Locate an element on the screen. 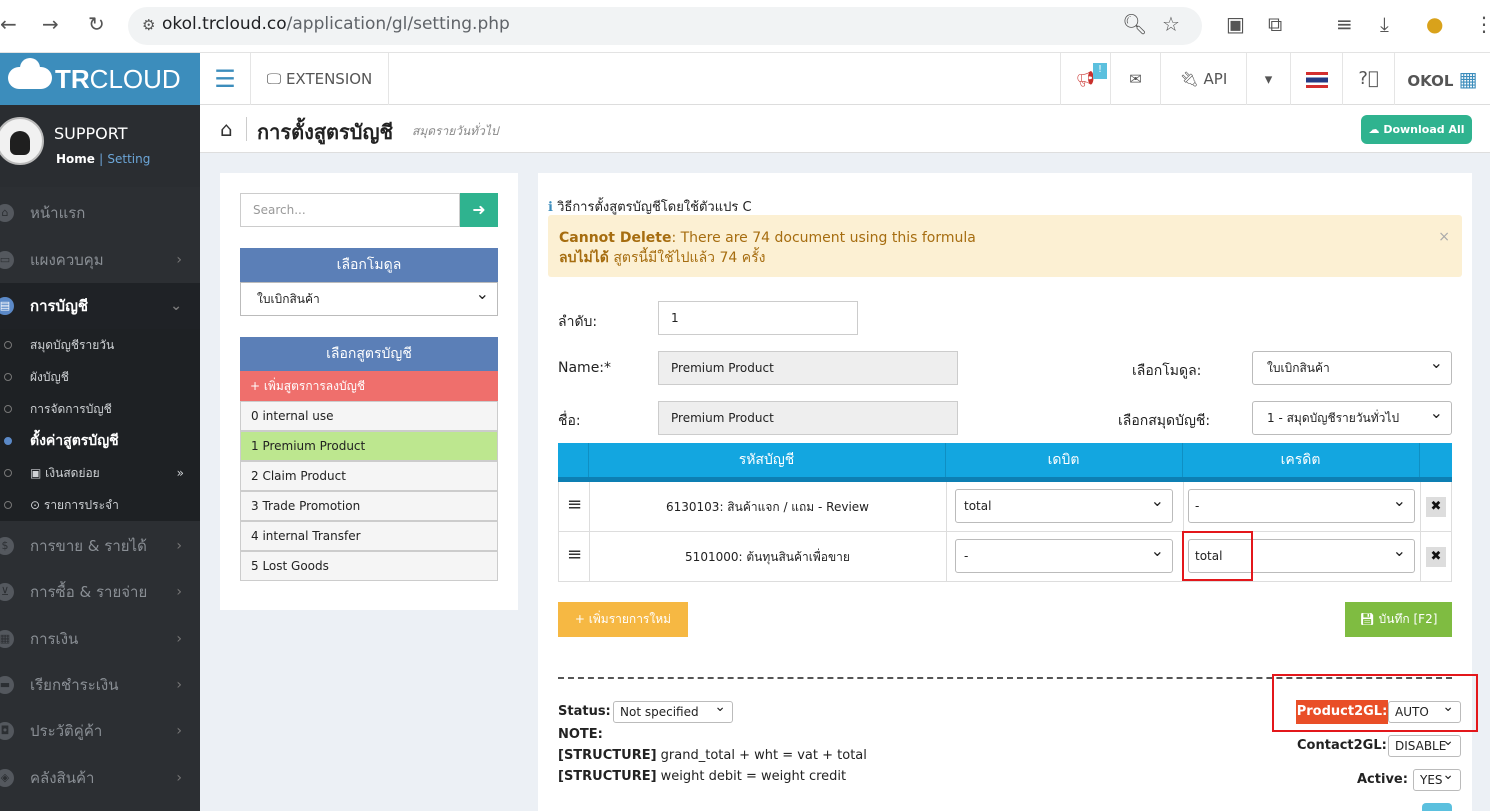 This screenshot has width=1490, height=811. account-cell: 5101000: ต้นทุนสินค้าเพื่อขาย is located at coordinates (767, 557).